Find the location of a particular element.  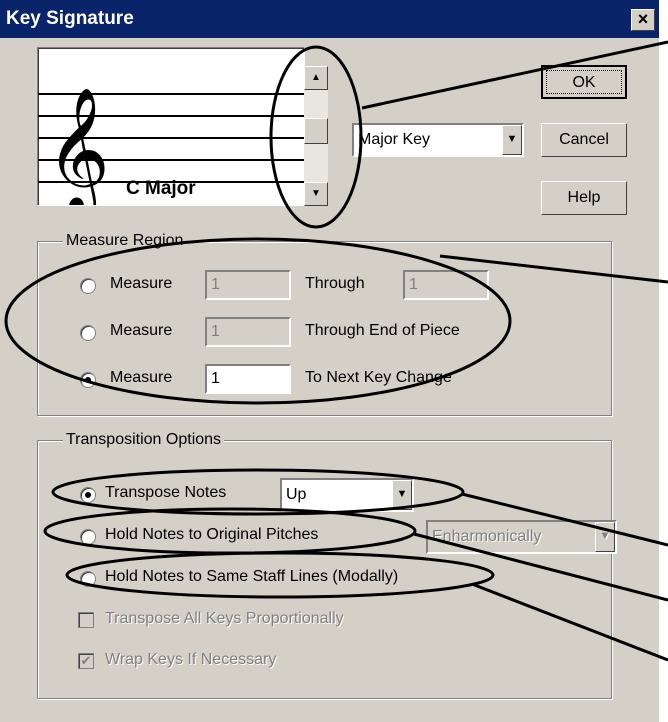

key-mode-value: Major Key is located at coordinates (394, 139).